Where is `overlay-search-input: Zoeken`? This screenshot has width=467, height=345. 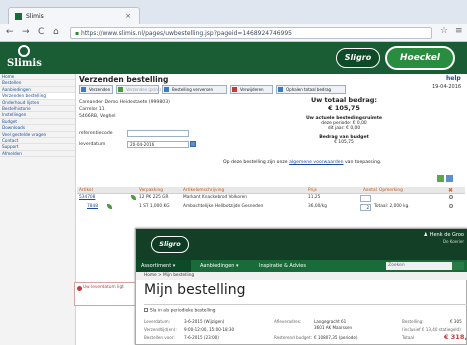 overlay-search-input: Zoeken is located at coordinates (419, 266).